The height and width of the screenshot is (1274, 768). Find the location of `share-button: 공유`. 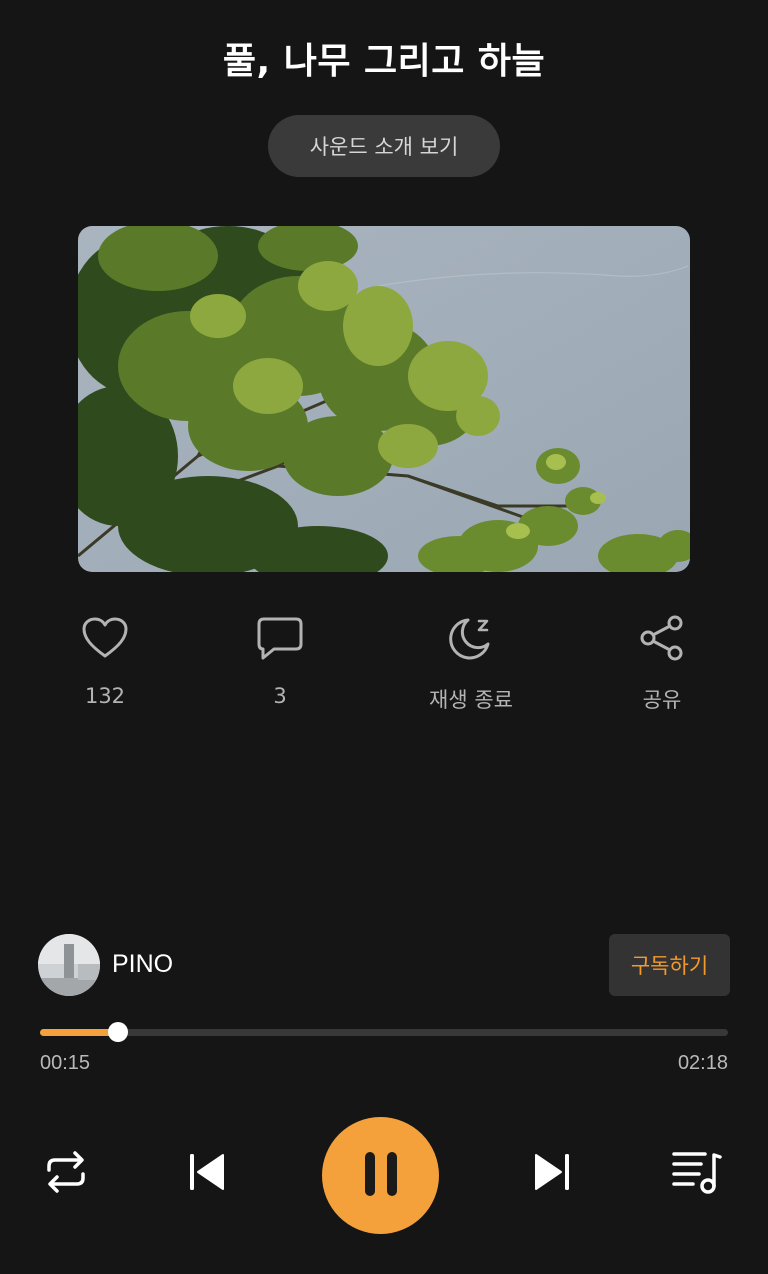

share-button: 공유 is located at coordinates (662, 663).